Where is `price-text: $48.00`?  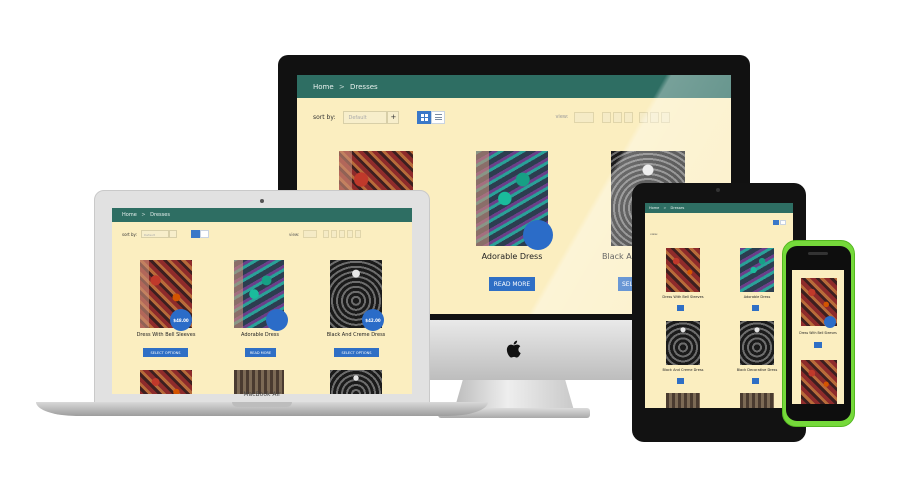
price-text: $48.00 is located at coordinates (181, 320).